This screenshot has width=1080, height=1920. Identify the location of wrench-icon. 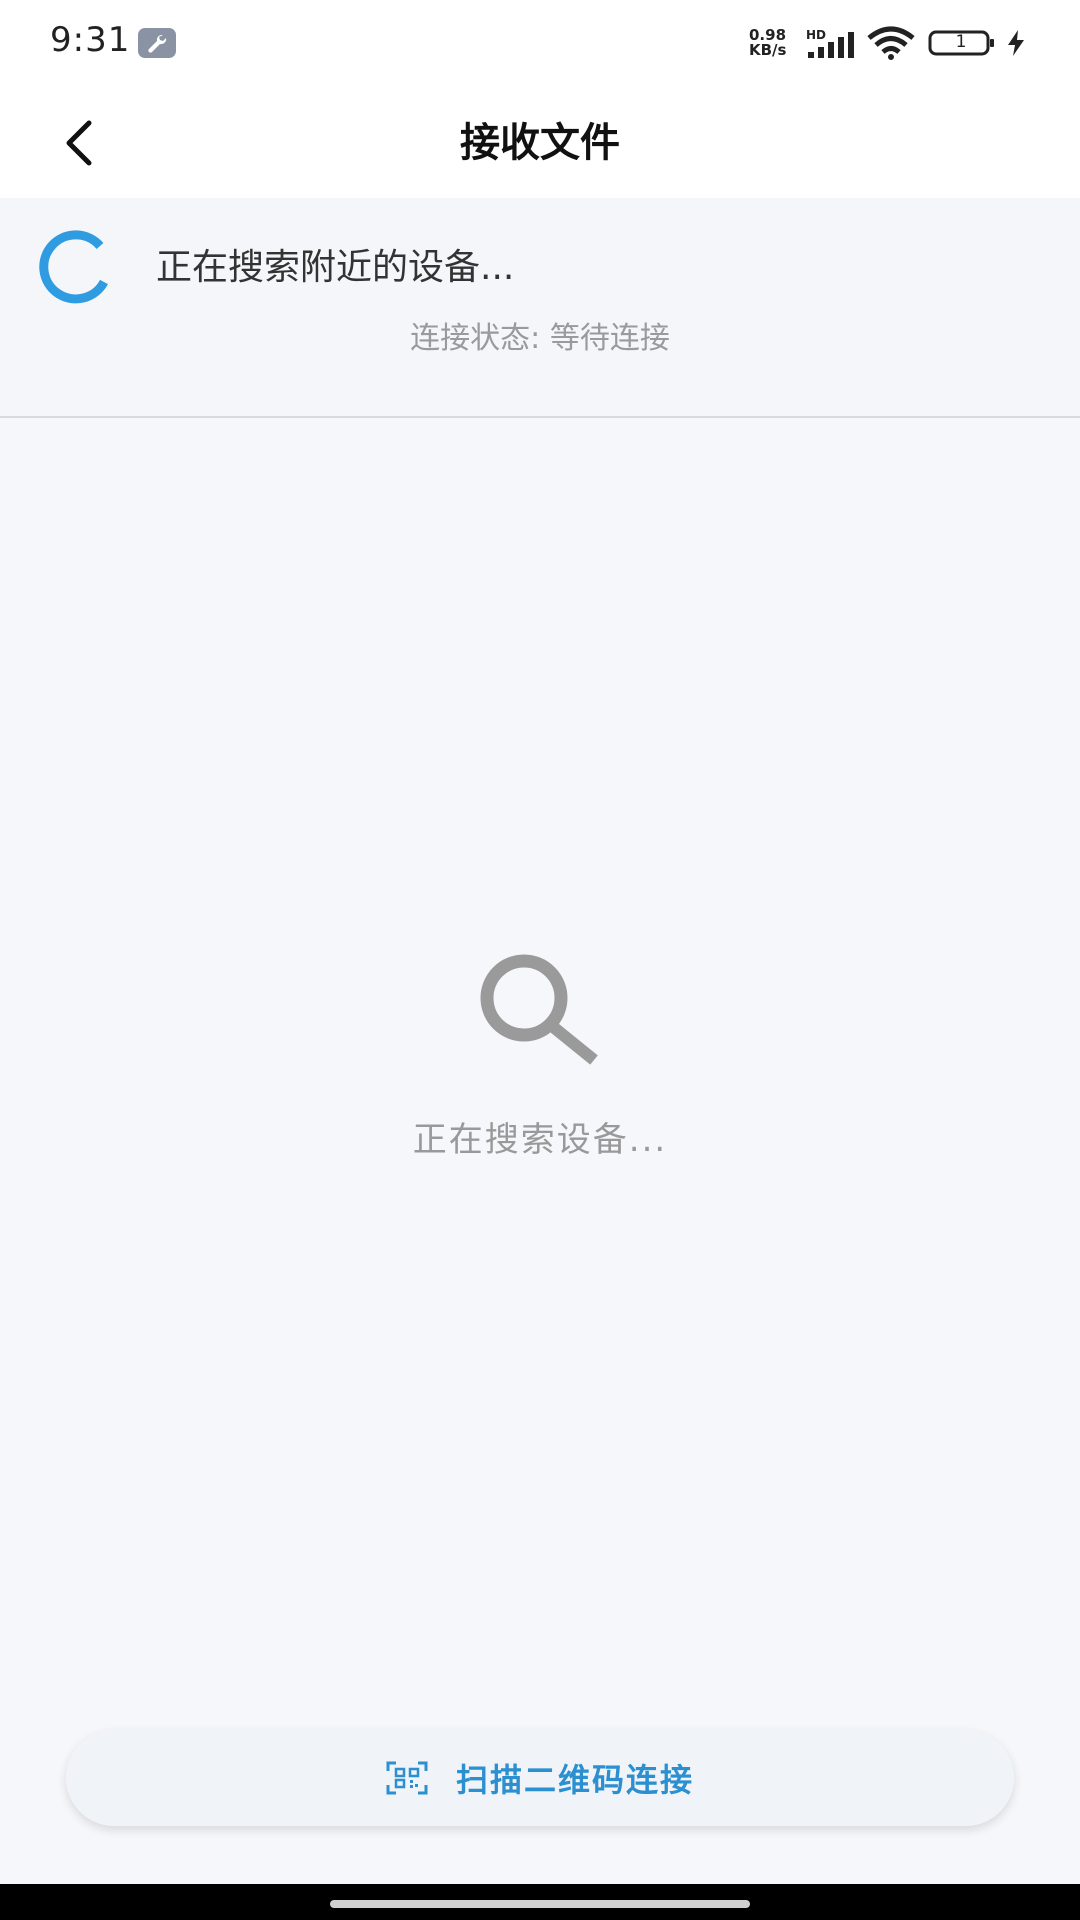
(157, 43).